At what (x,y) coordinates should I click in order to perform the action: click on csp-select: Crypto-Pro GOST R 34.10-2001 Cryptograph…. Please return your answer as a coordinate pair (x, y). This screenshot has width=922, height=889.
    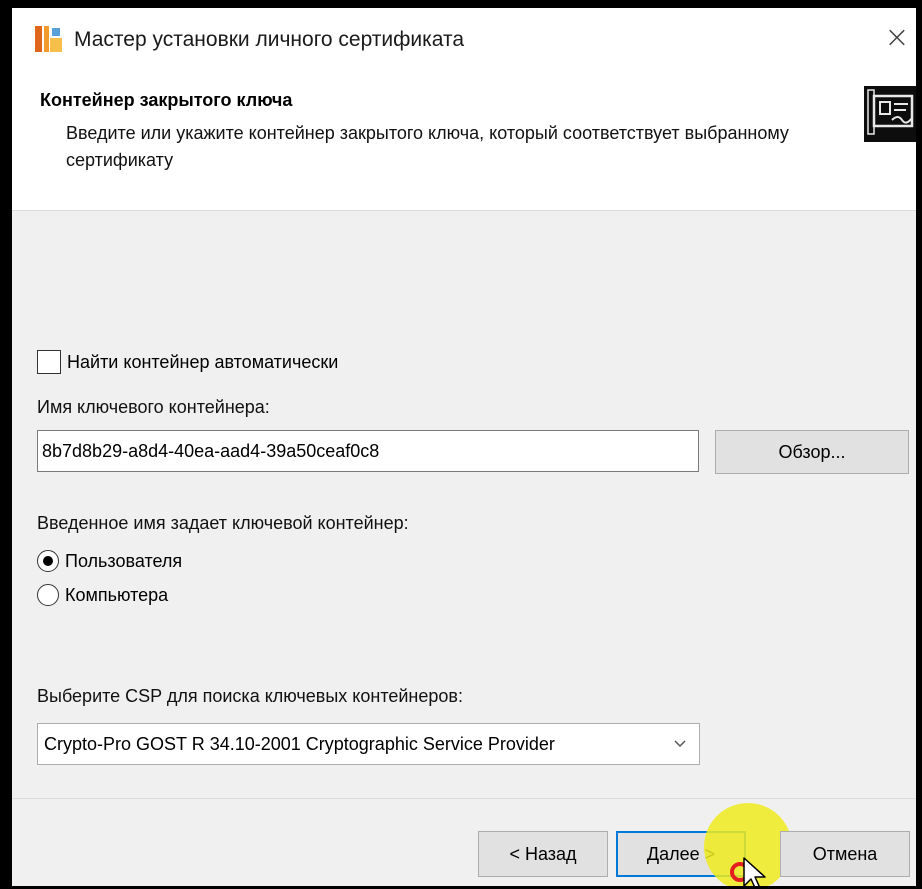
    Looking at the image, I should click on (368, 744).